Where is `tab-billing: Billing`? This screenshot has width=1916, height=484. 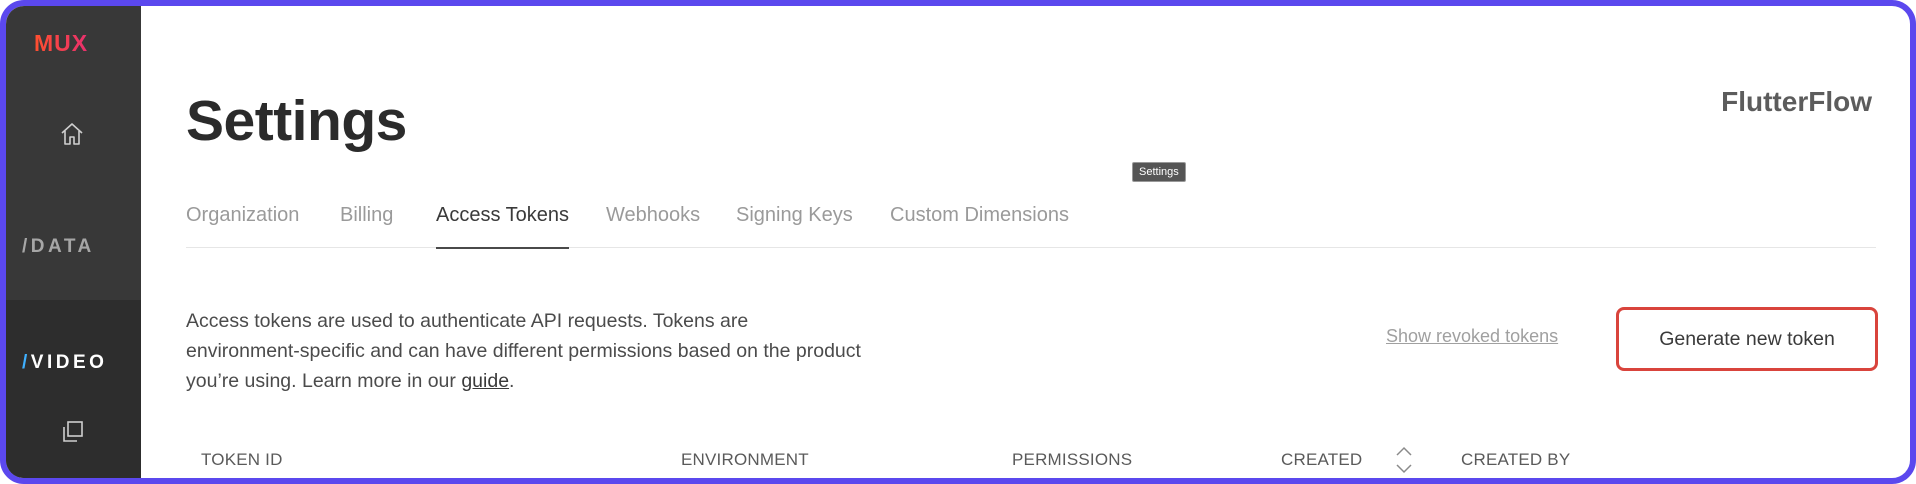
tab-billing: Billing is located at coordinates (366, 226).